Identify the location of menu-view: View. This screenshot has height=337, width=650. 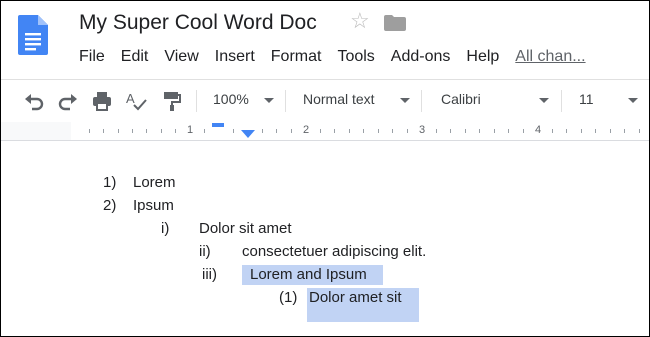
(181, 57).